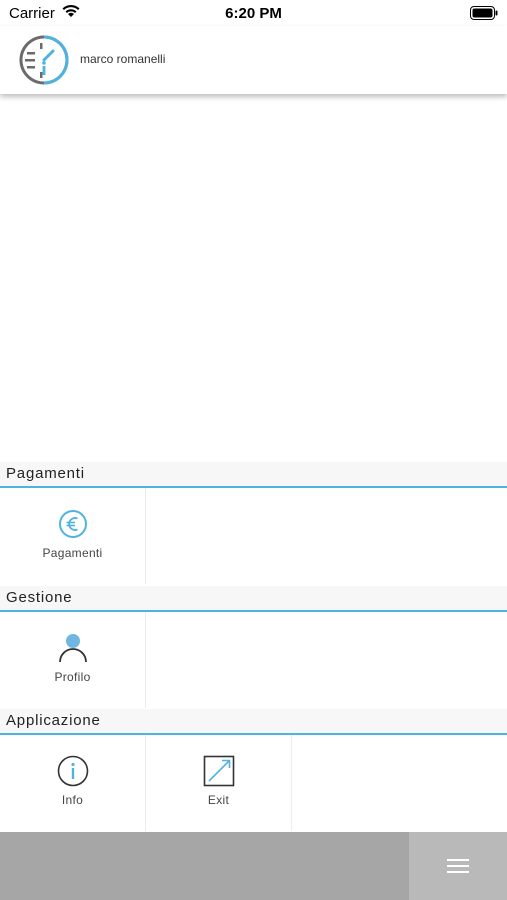  Describe the element at coordinates (123, 59) in the screenshot. I see `user-name: marco romanelli` at that location.